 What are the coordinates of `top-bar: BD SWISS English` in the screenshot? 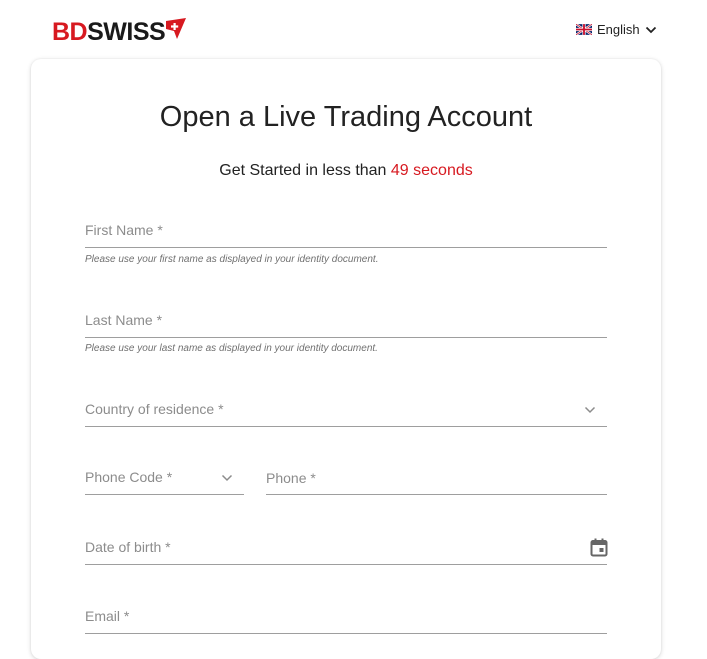 It's located at (353, 30).